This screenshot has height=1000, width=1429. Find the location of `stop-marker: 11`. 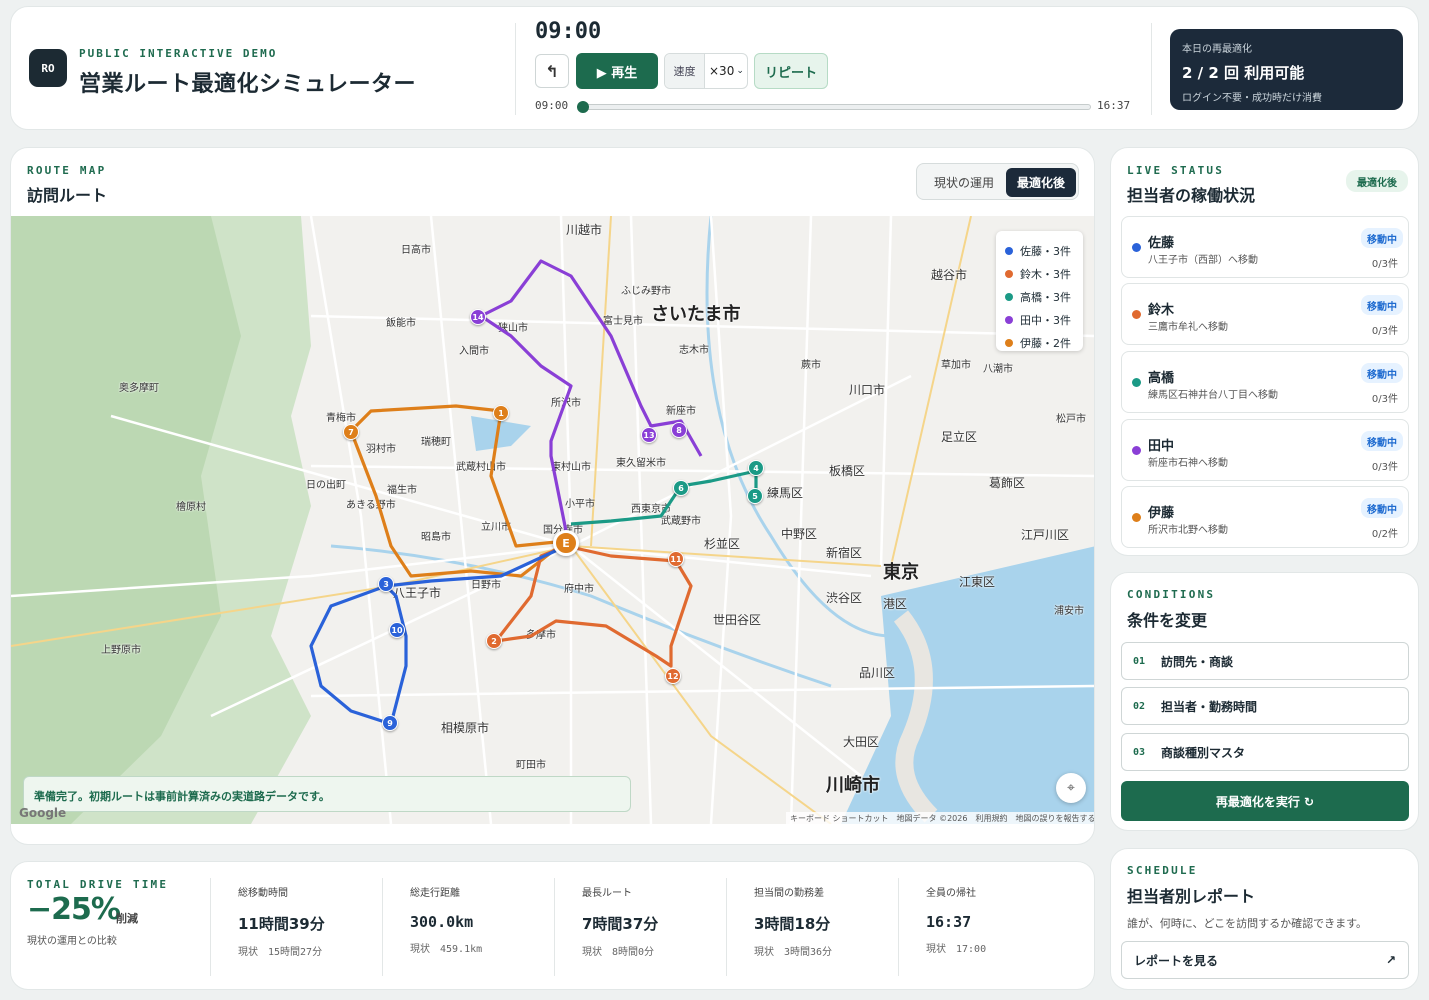

stop-marker: 11 is located at coordinates (676, 559).